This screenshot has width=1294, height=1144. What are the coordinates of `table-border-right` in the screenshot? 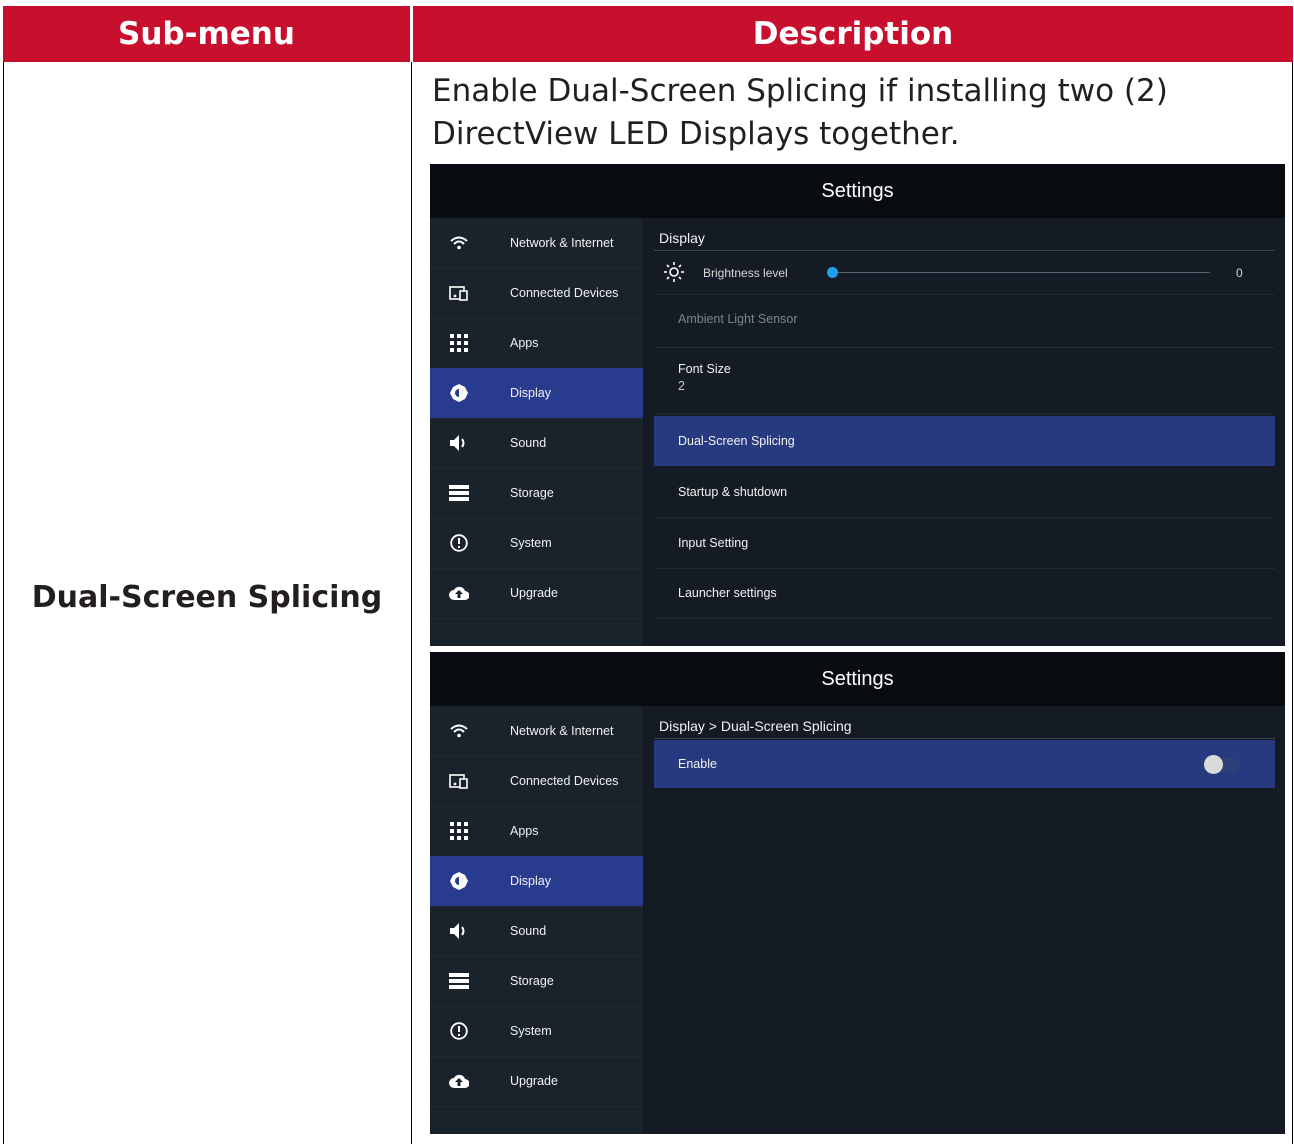 It's located at (1292, 603).